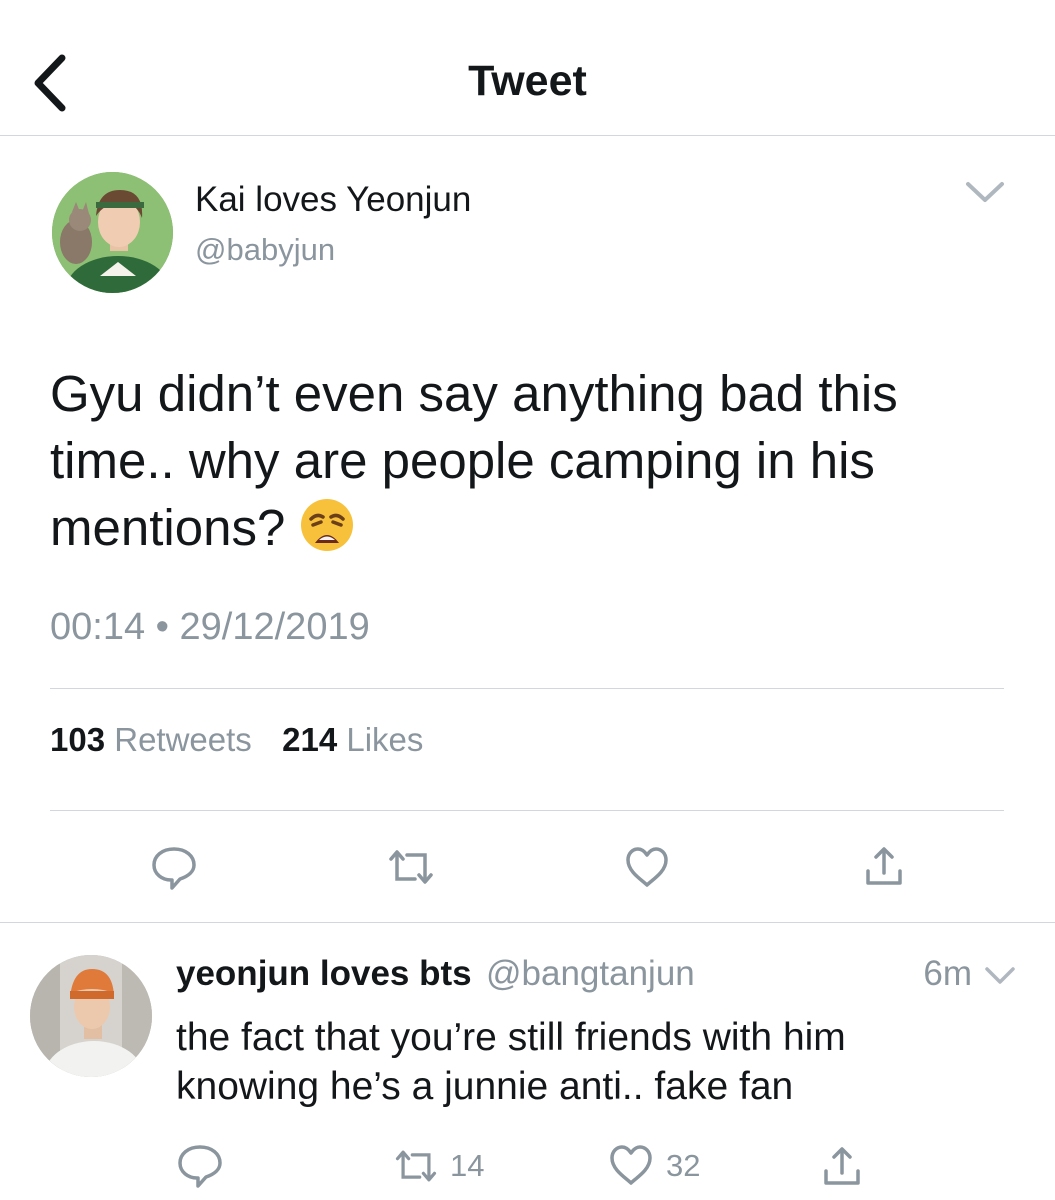 Image resolution: width=1055 pixels, height=1200 pixels. Describe the element at coordinates (683, 1165) in the screenshot. I see `reply-like-count: 32` at that location.